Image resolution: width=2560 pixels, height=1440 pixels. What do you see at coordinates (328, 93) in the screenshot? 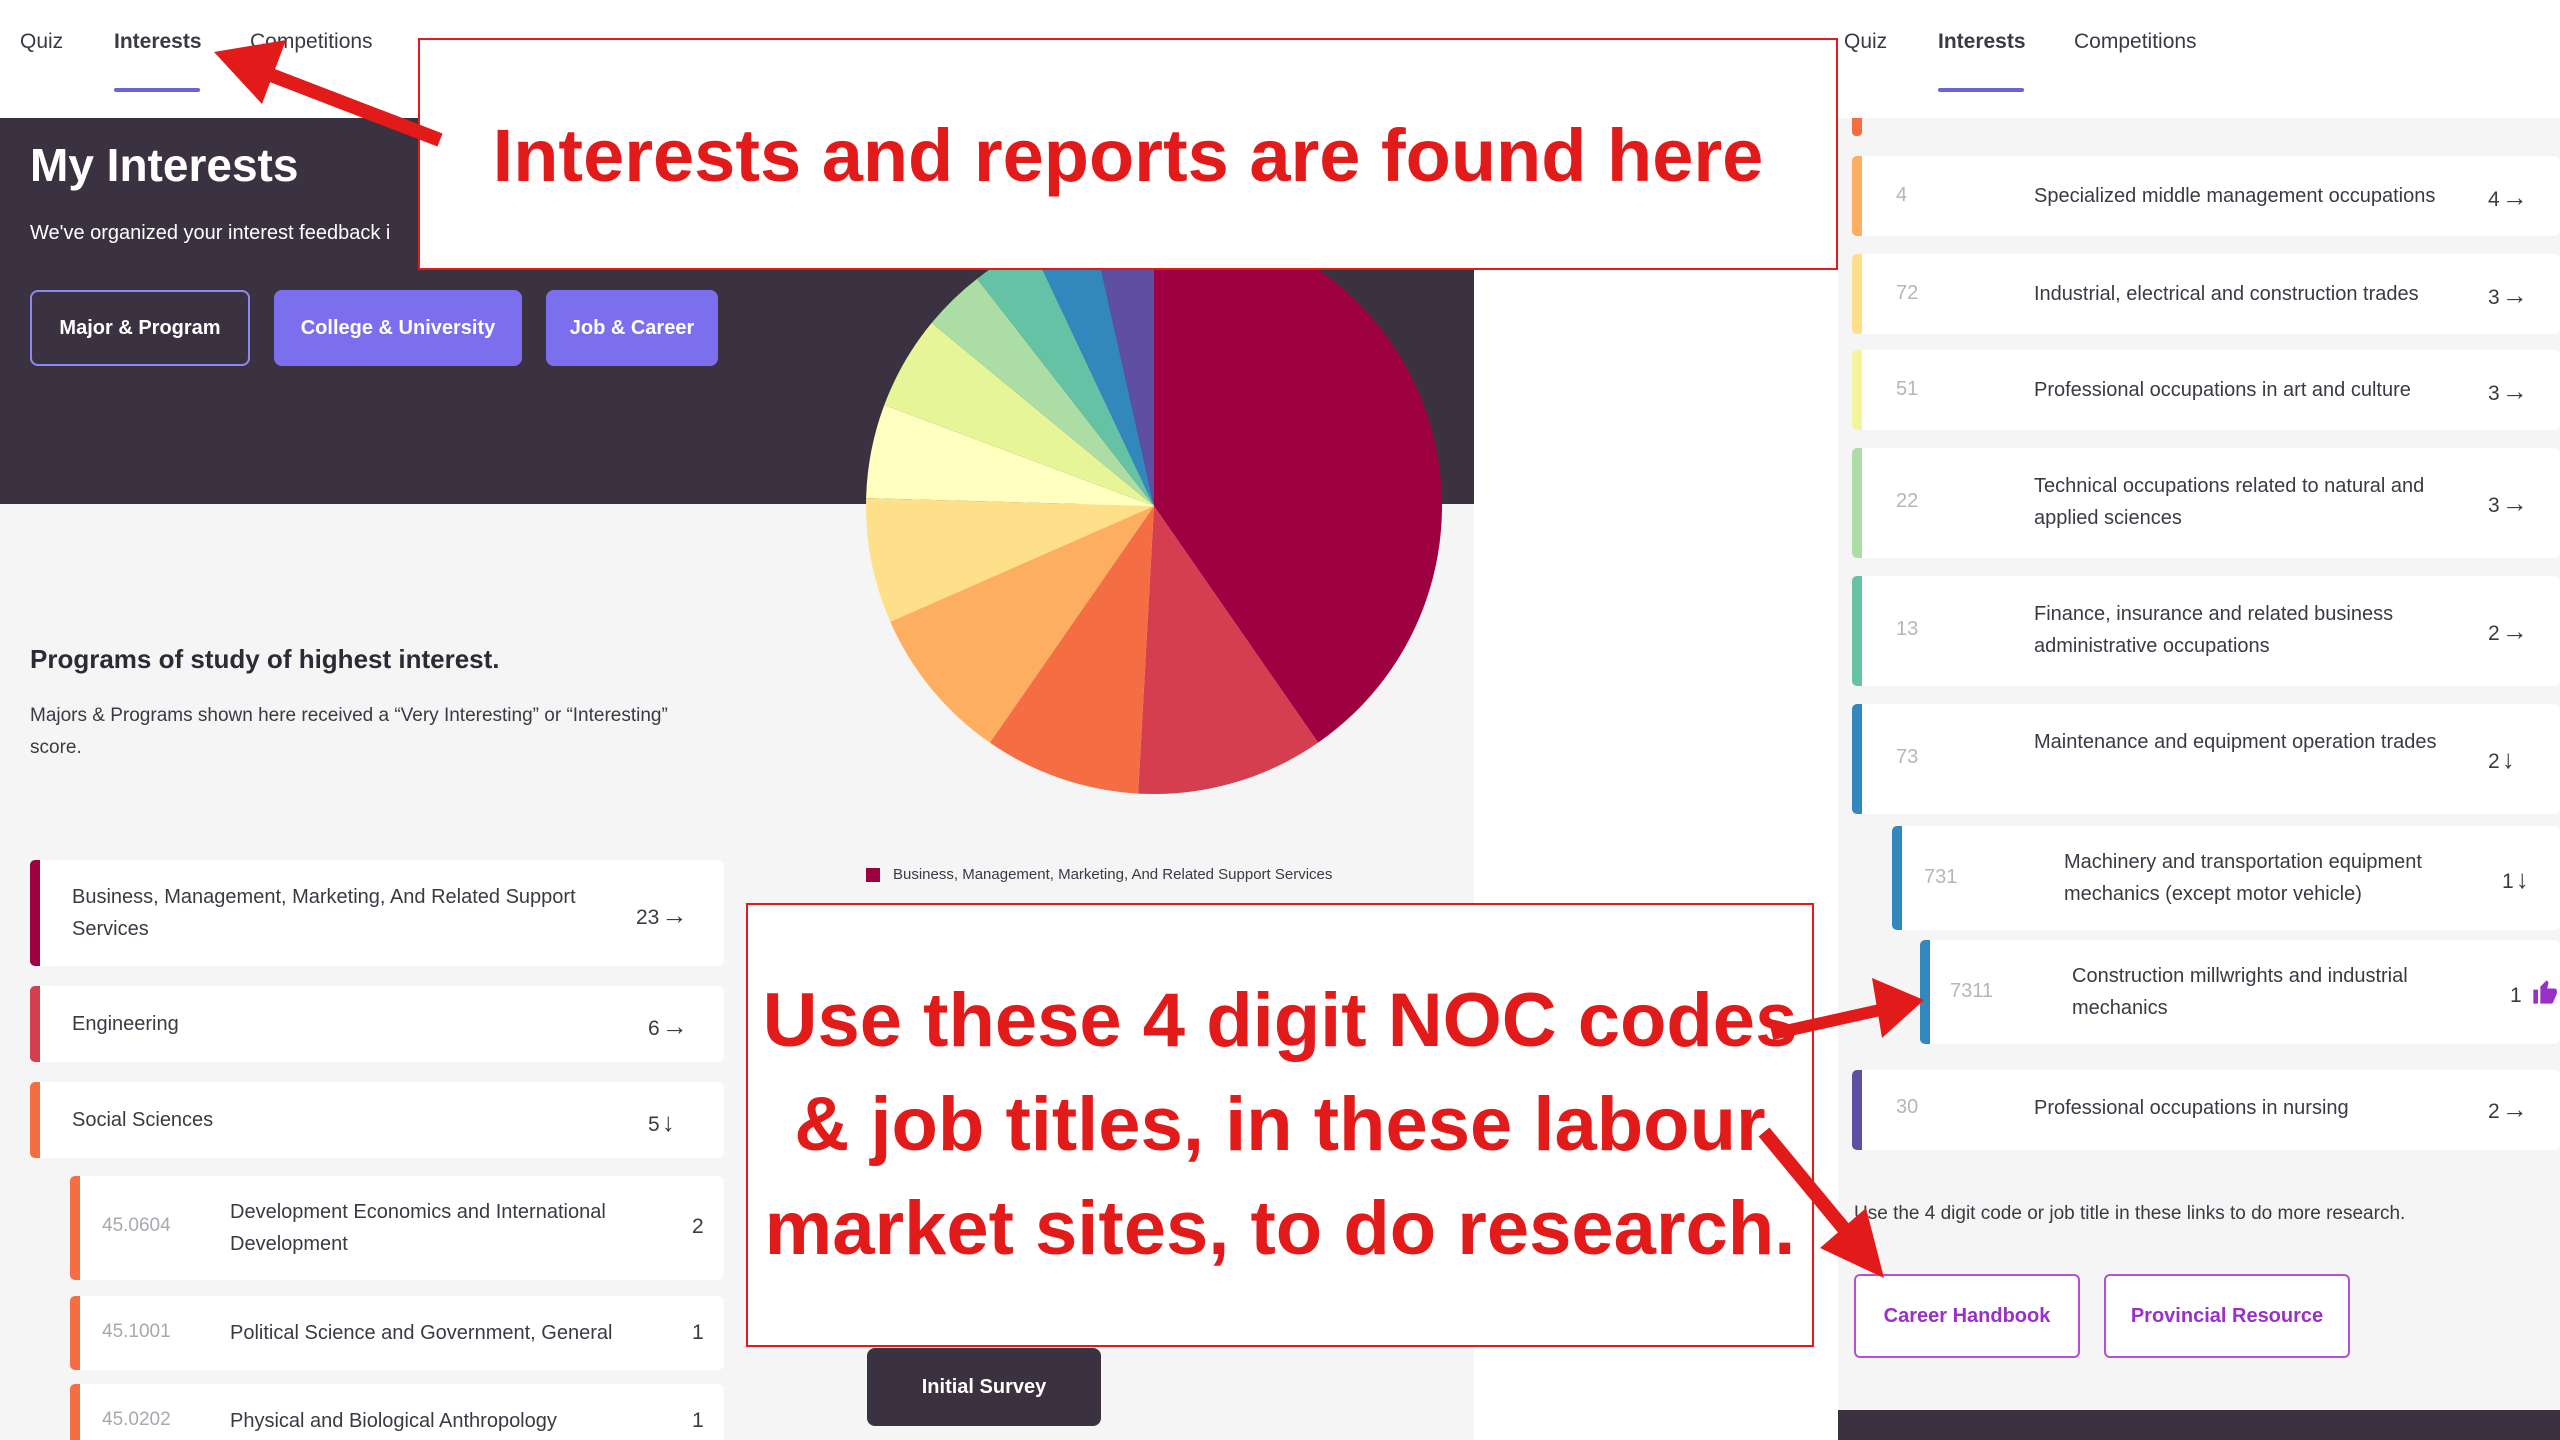
I see `arrow-to-interests-tab` at bounding box center [328, 93].